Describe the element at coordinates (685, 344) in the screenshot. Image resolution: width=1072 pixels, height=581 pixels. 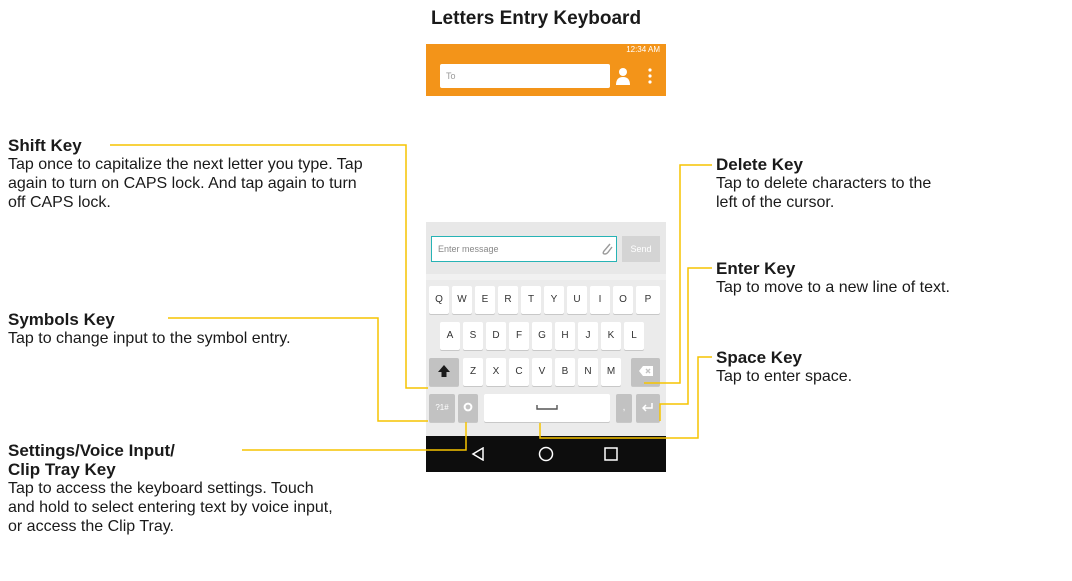
I see `enter-callout-line` at that location.